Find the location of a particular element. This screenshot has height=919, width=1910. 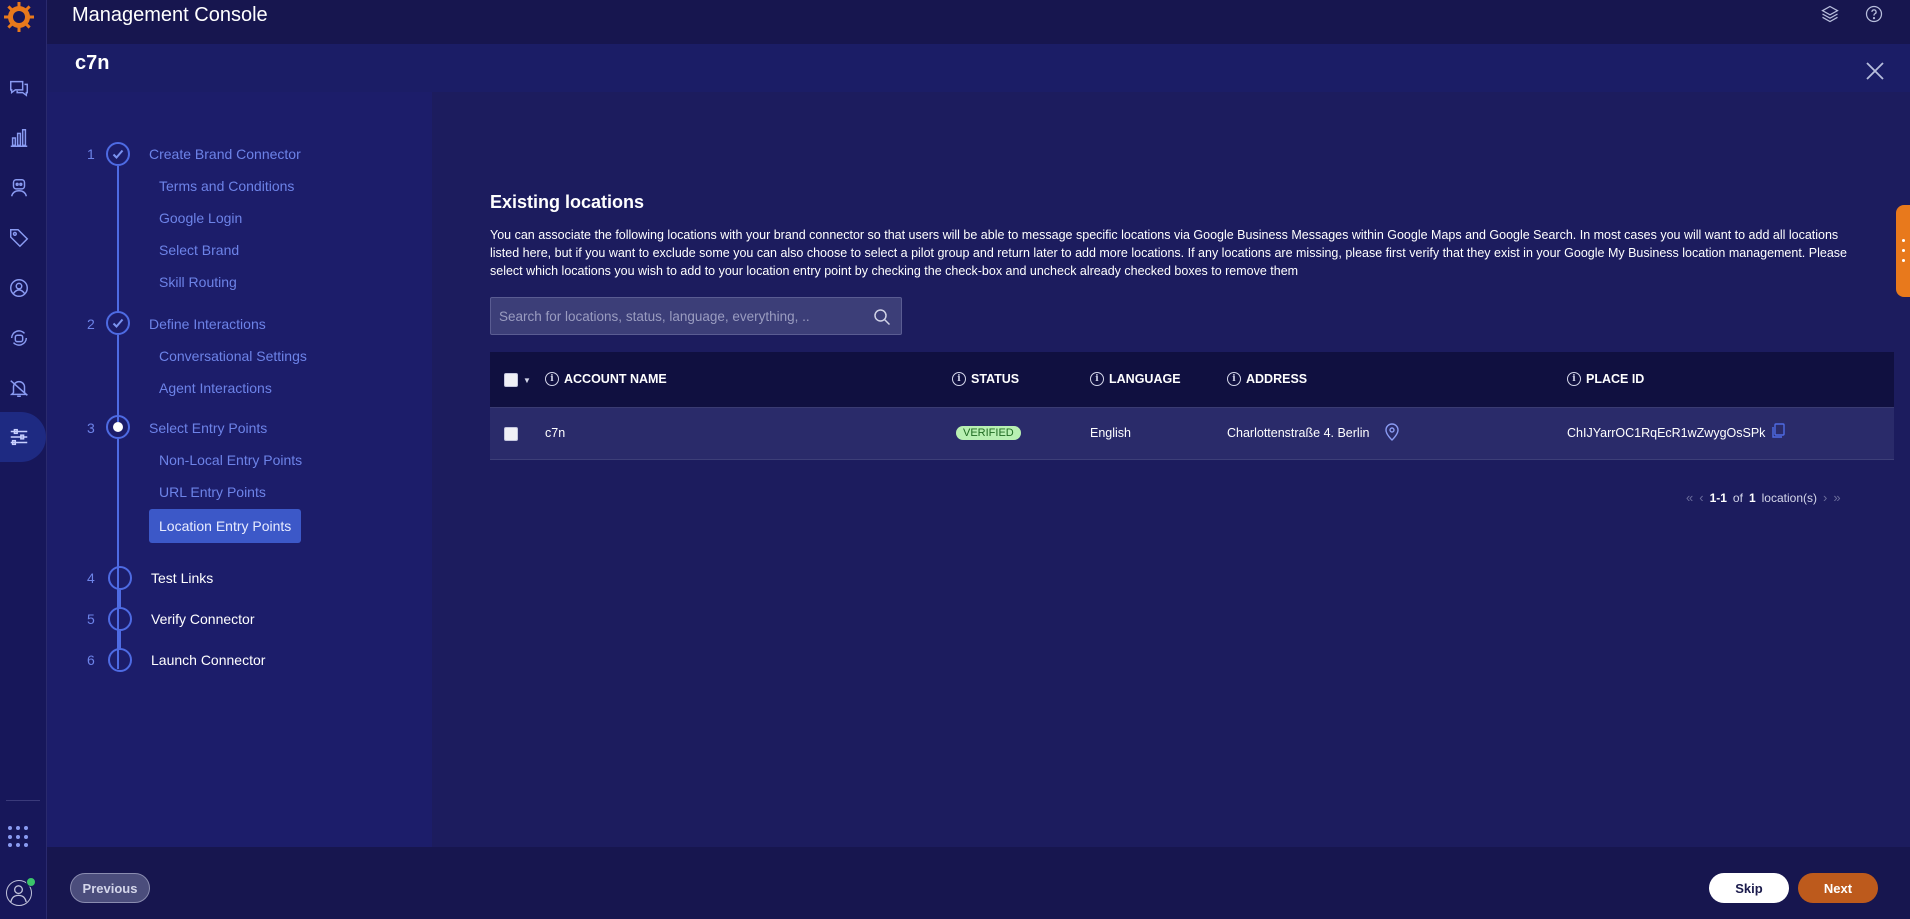

pager-total: 1 is located at coordinates (1752, 497).